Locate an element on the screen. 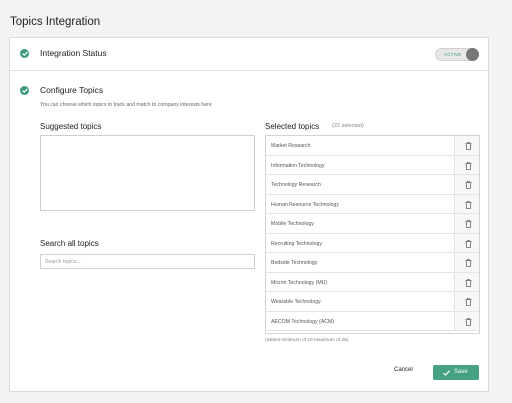 The height and width of the screenshot is (403, 512). topic-name: Human Resource Technology is located at coordinates (305, 204).